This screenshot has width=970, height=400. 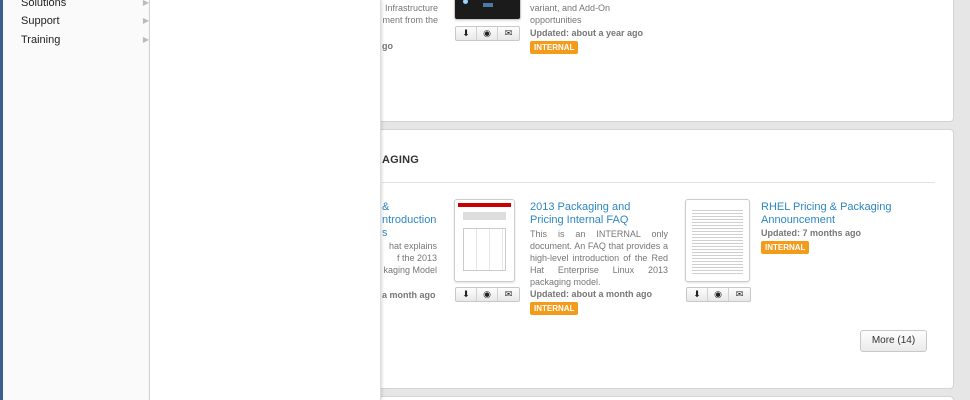 What do you see at coordinates (401, 160) in the screenshot?
I see `section-title: AGING` at bounding box center [401, 160].